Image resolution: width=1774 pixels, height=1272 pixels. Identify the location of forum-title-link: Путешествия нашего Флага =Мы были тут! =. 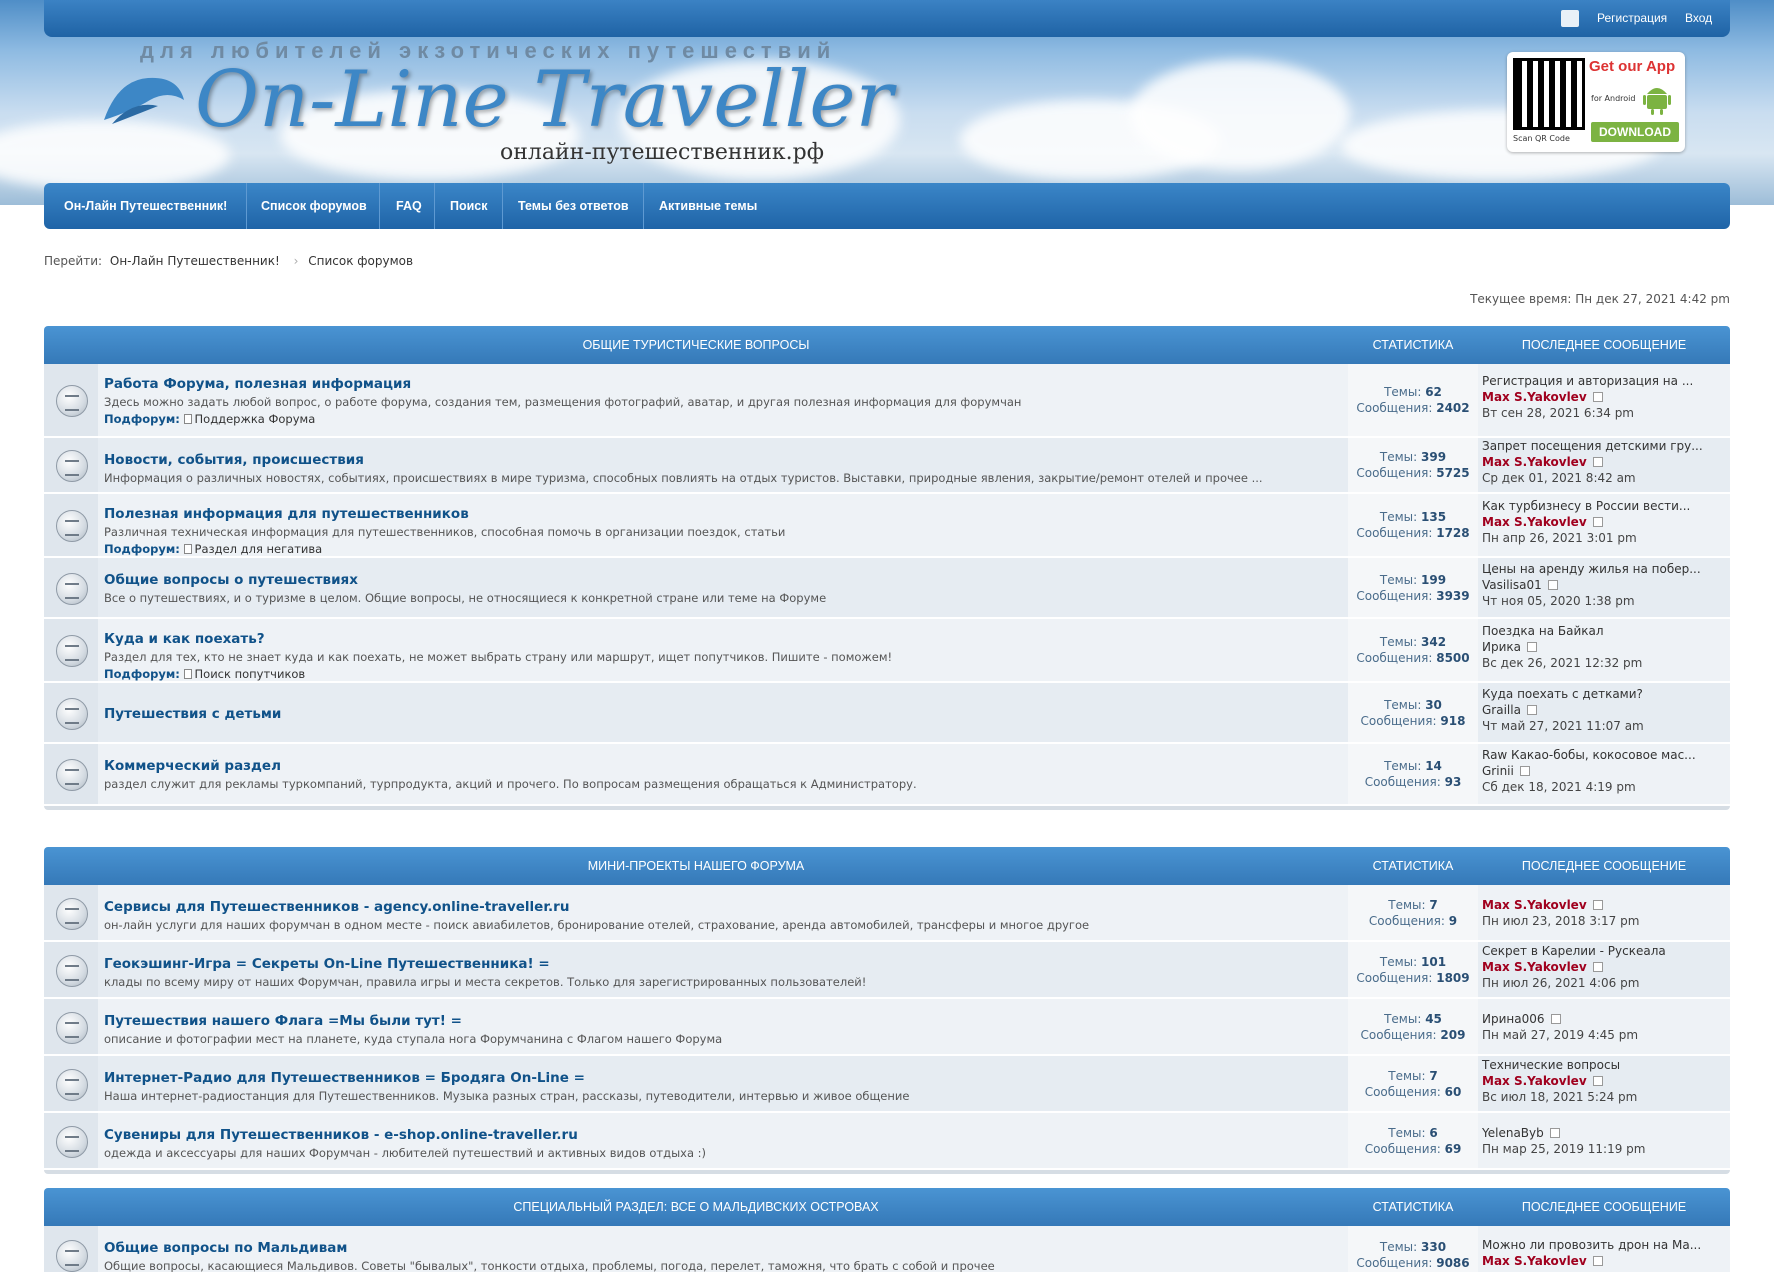
(726, 1021).